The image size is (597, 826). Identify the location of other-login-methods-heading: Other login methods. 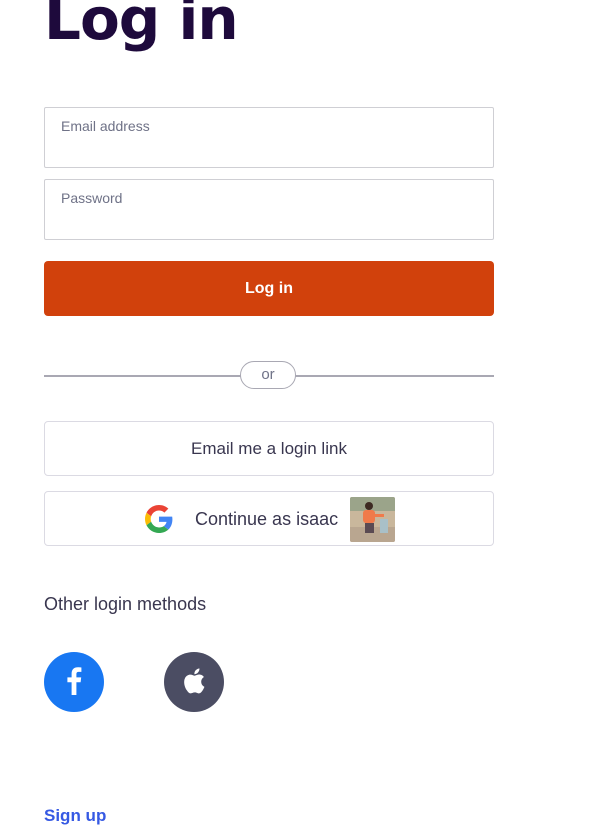
(125, 604).